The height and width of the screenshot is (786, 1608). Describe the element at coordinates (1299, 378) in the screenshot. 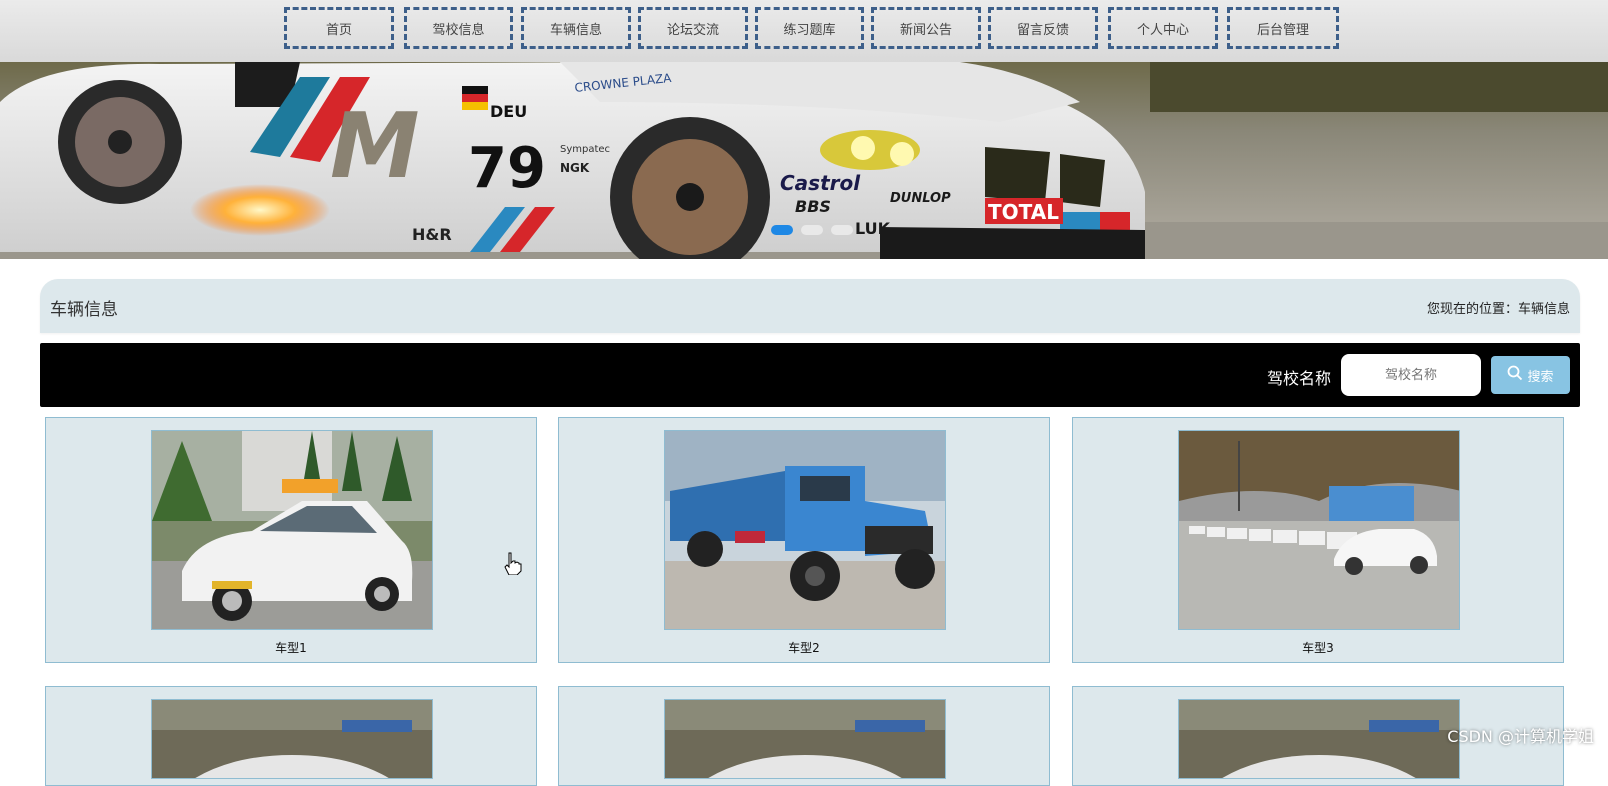

I see `search-label: 驾校名称` at that location.